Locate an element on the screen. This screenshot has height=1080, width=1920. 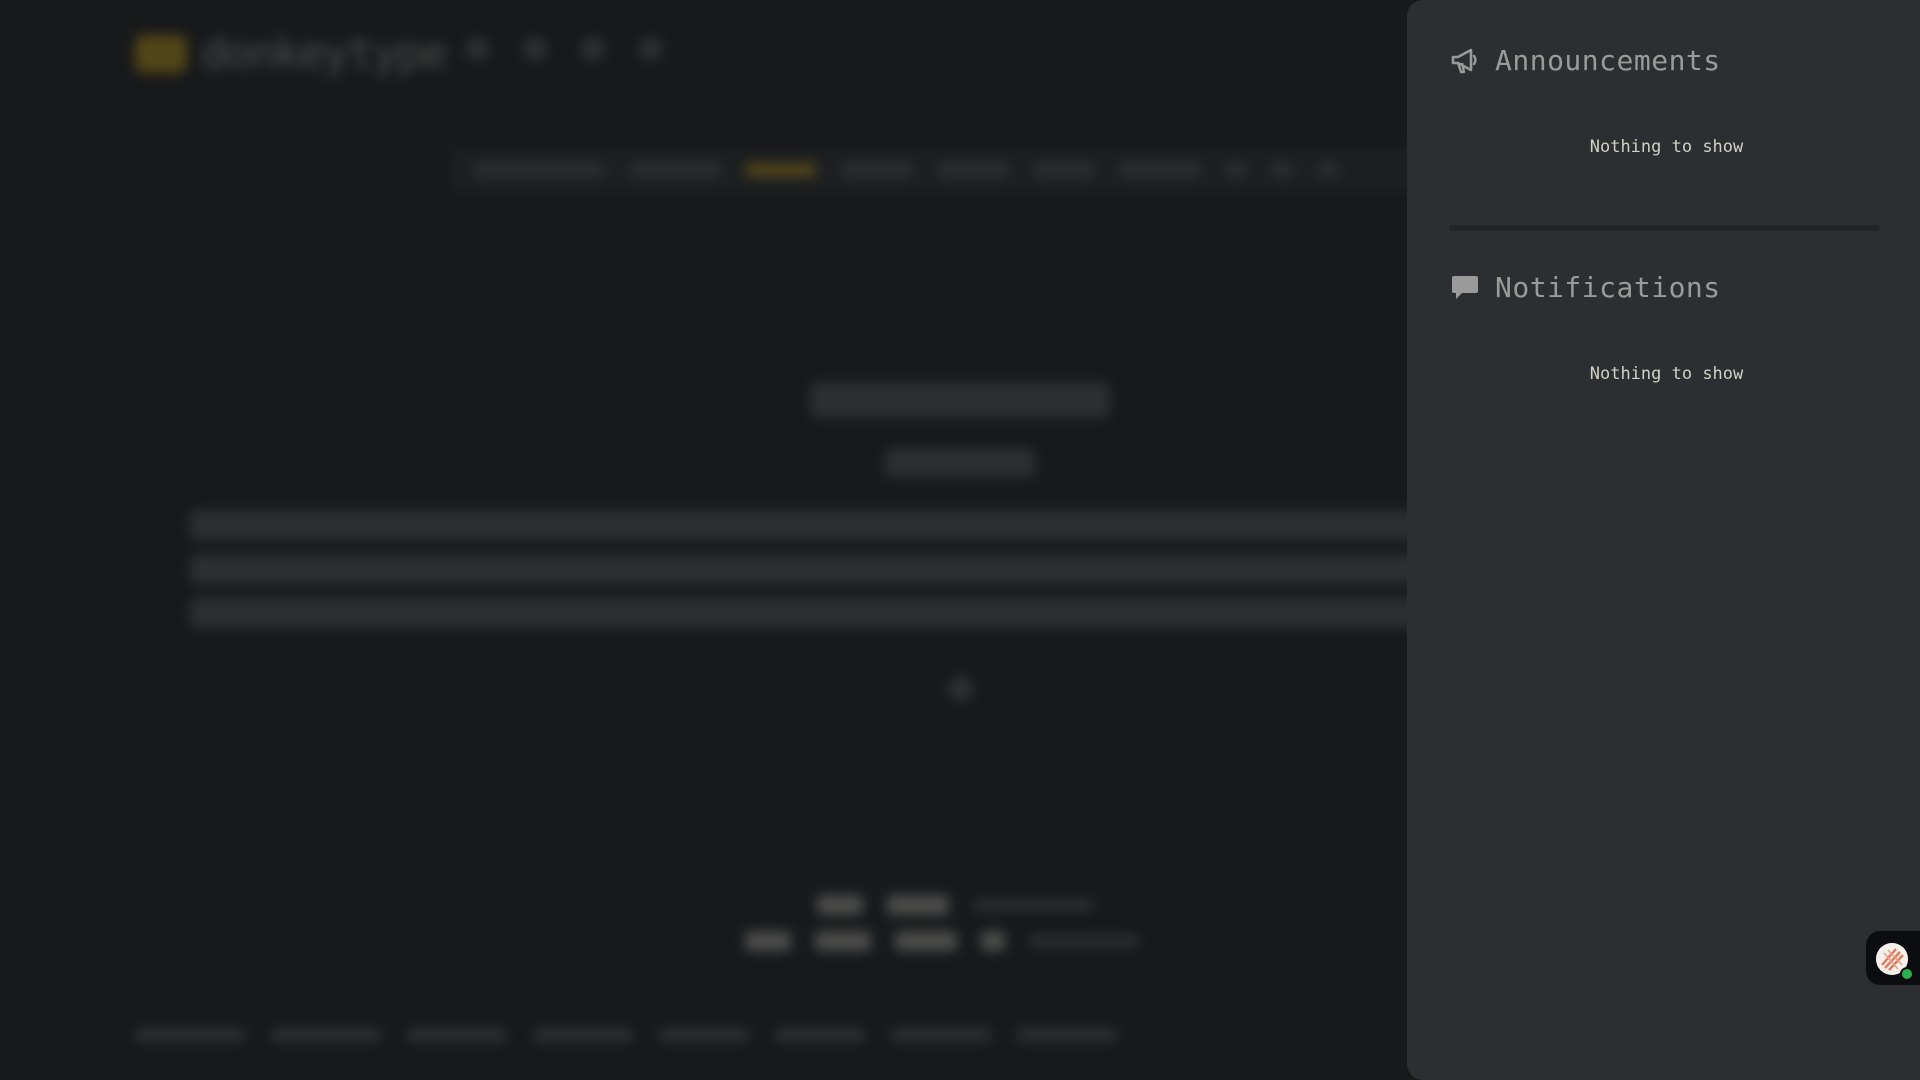
notifications-empty-text: Nothing to show is located at coordinates (1666, 374).